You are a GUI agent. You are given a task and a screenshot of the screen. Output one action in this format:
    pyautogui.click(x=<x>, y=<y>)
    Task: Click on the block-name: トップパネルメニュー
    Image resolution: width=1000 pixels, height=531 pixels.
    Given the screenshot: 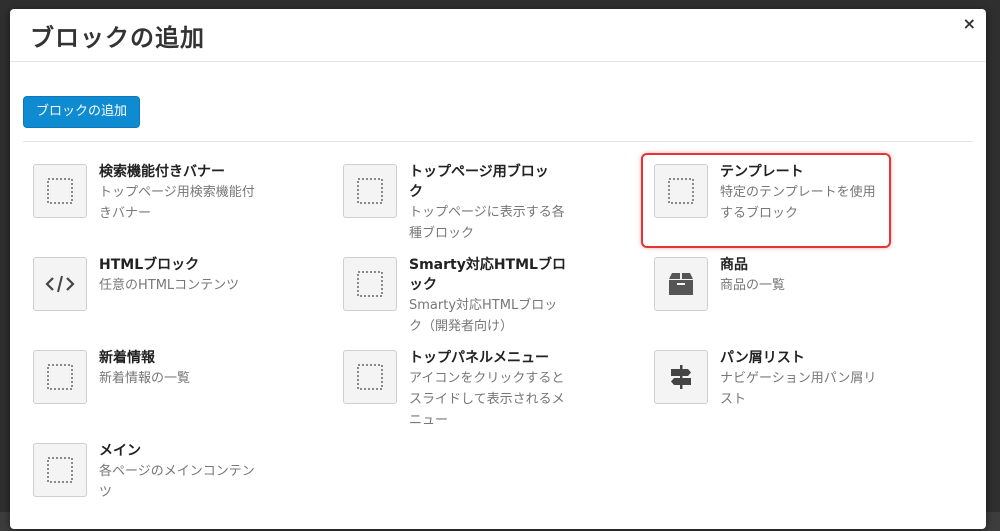 What is the action you would take?
    pyautogui.click(x=479, y=358)
    